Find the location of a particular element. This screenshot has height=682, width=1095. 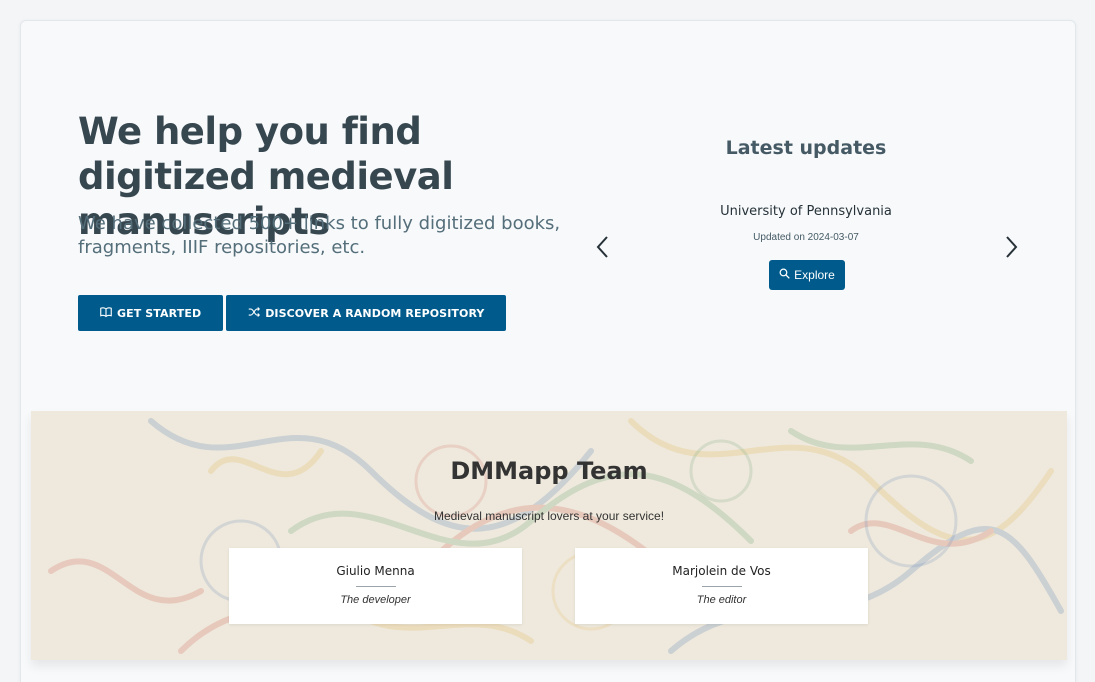

book-icon is located at coordinates (106, 313).